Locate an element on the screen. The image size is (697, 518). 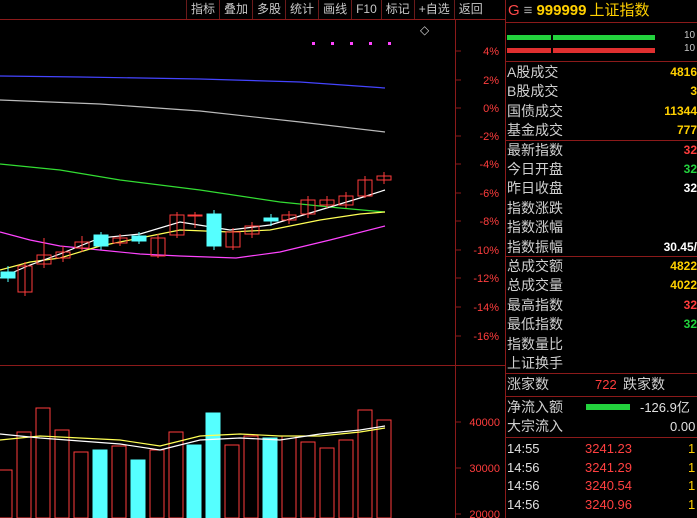
index-code: 999999 is located at coordinates (561, 10).